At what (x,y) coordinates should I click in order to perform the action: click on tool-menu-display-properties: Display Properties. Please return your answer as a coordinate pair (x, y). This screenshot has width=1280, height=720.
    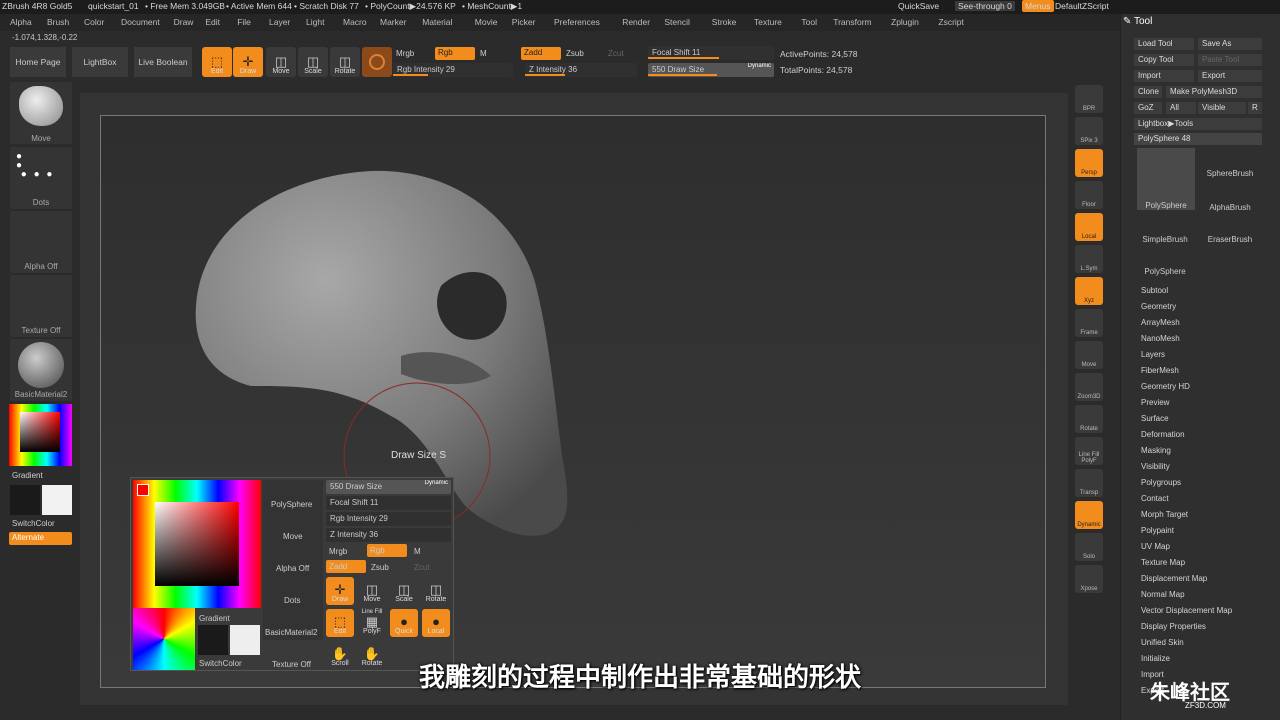
    Looking at the image, I should click on (1173, 626).